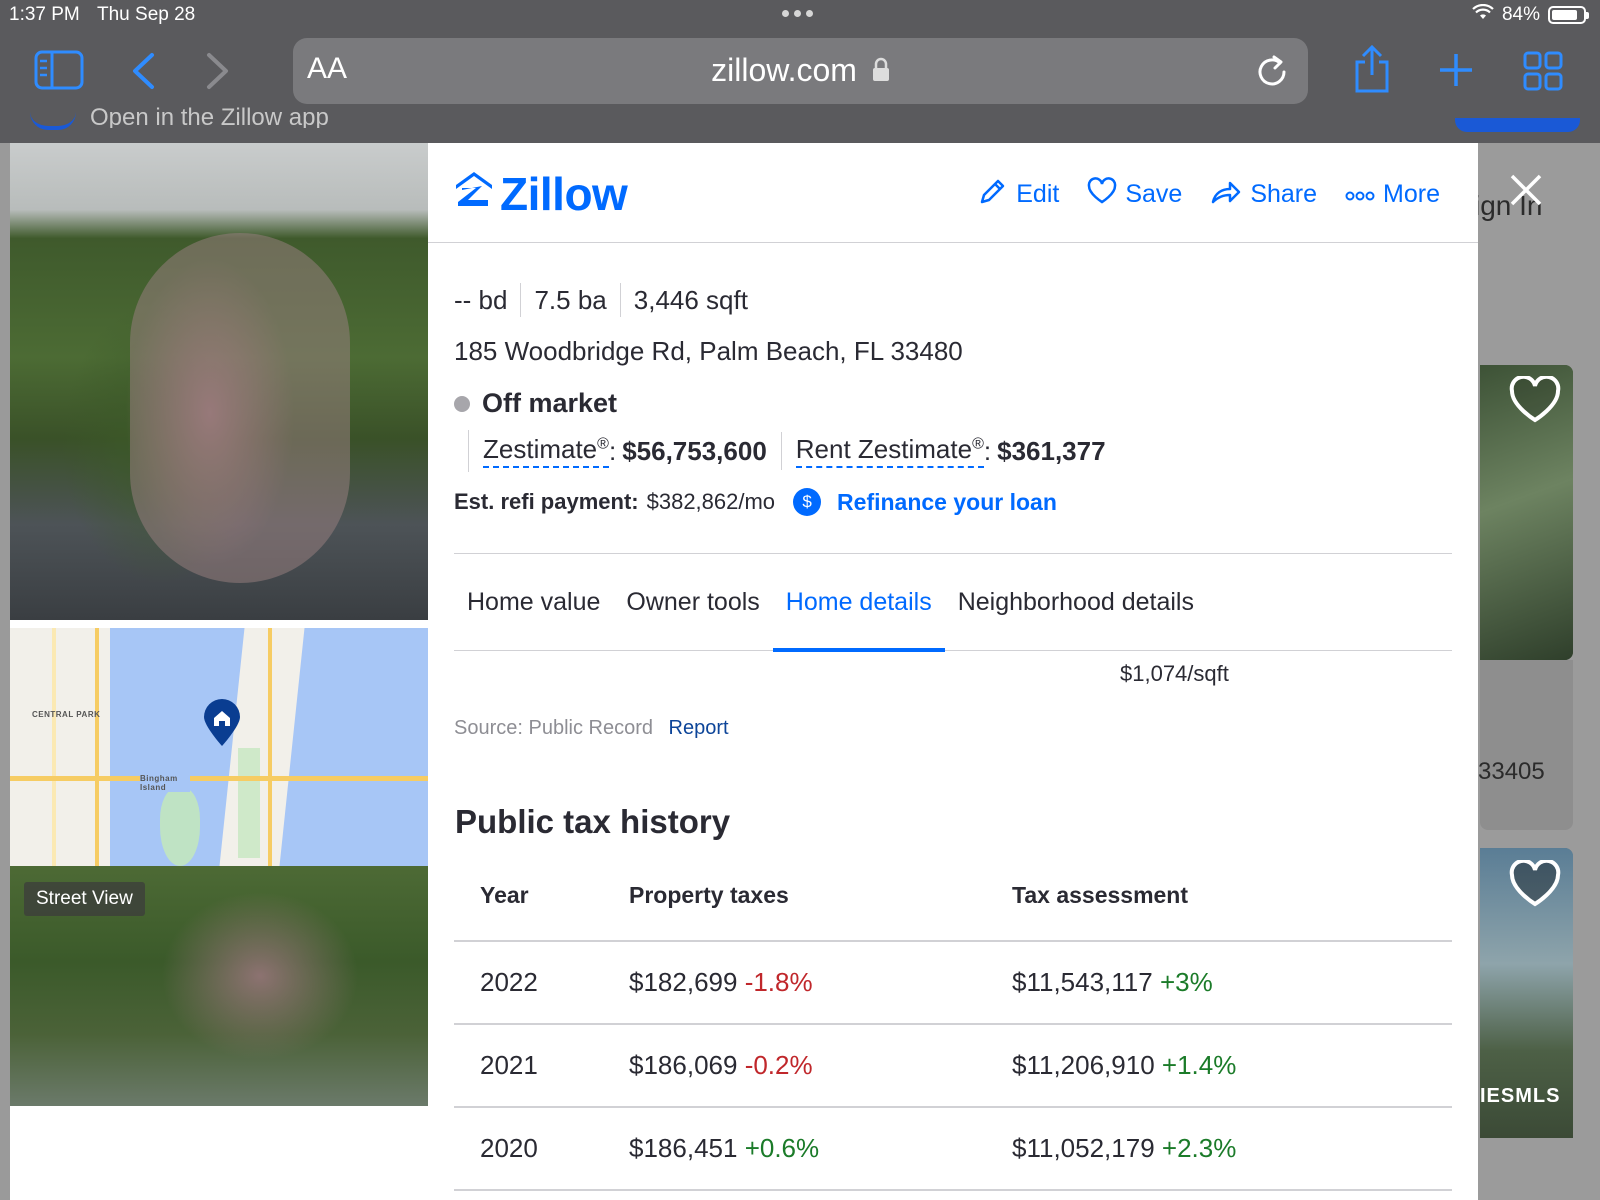  I want to click on battery-percent: 84%, so click(1520, 14).